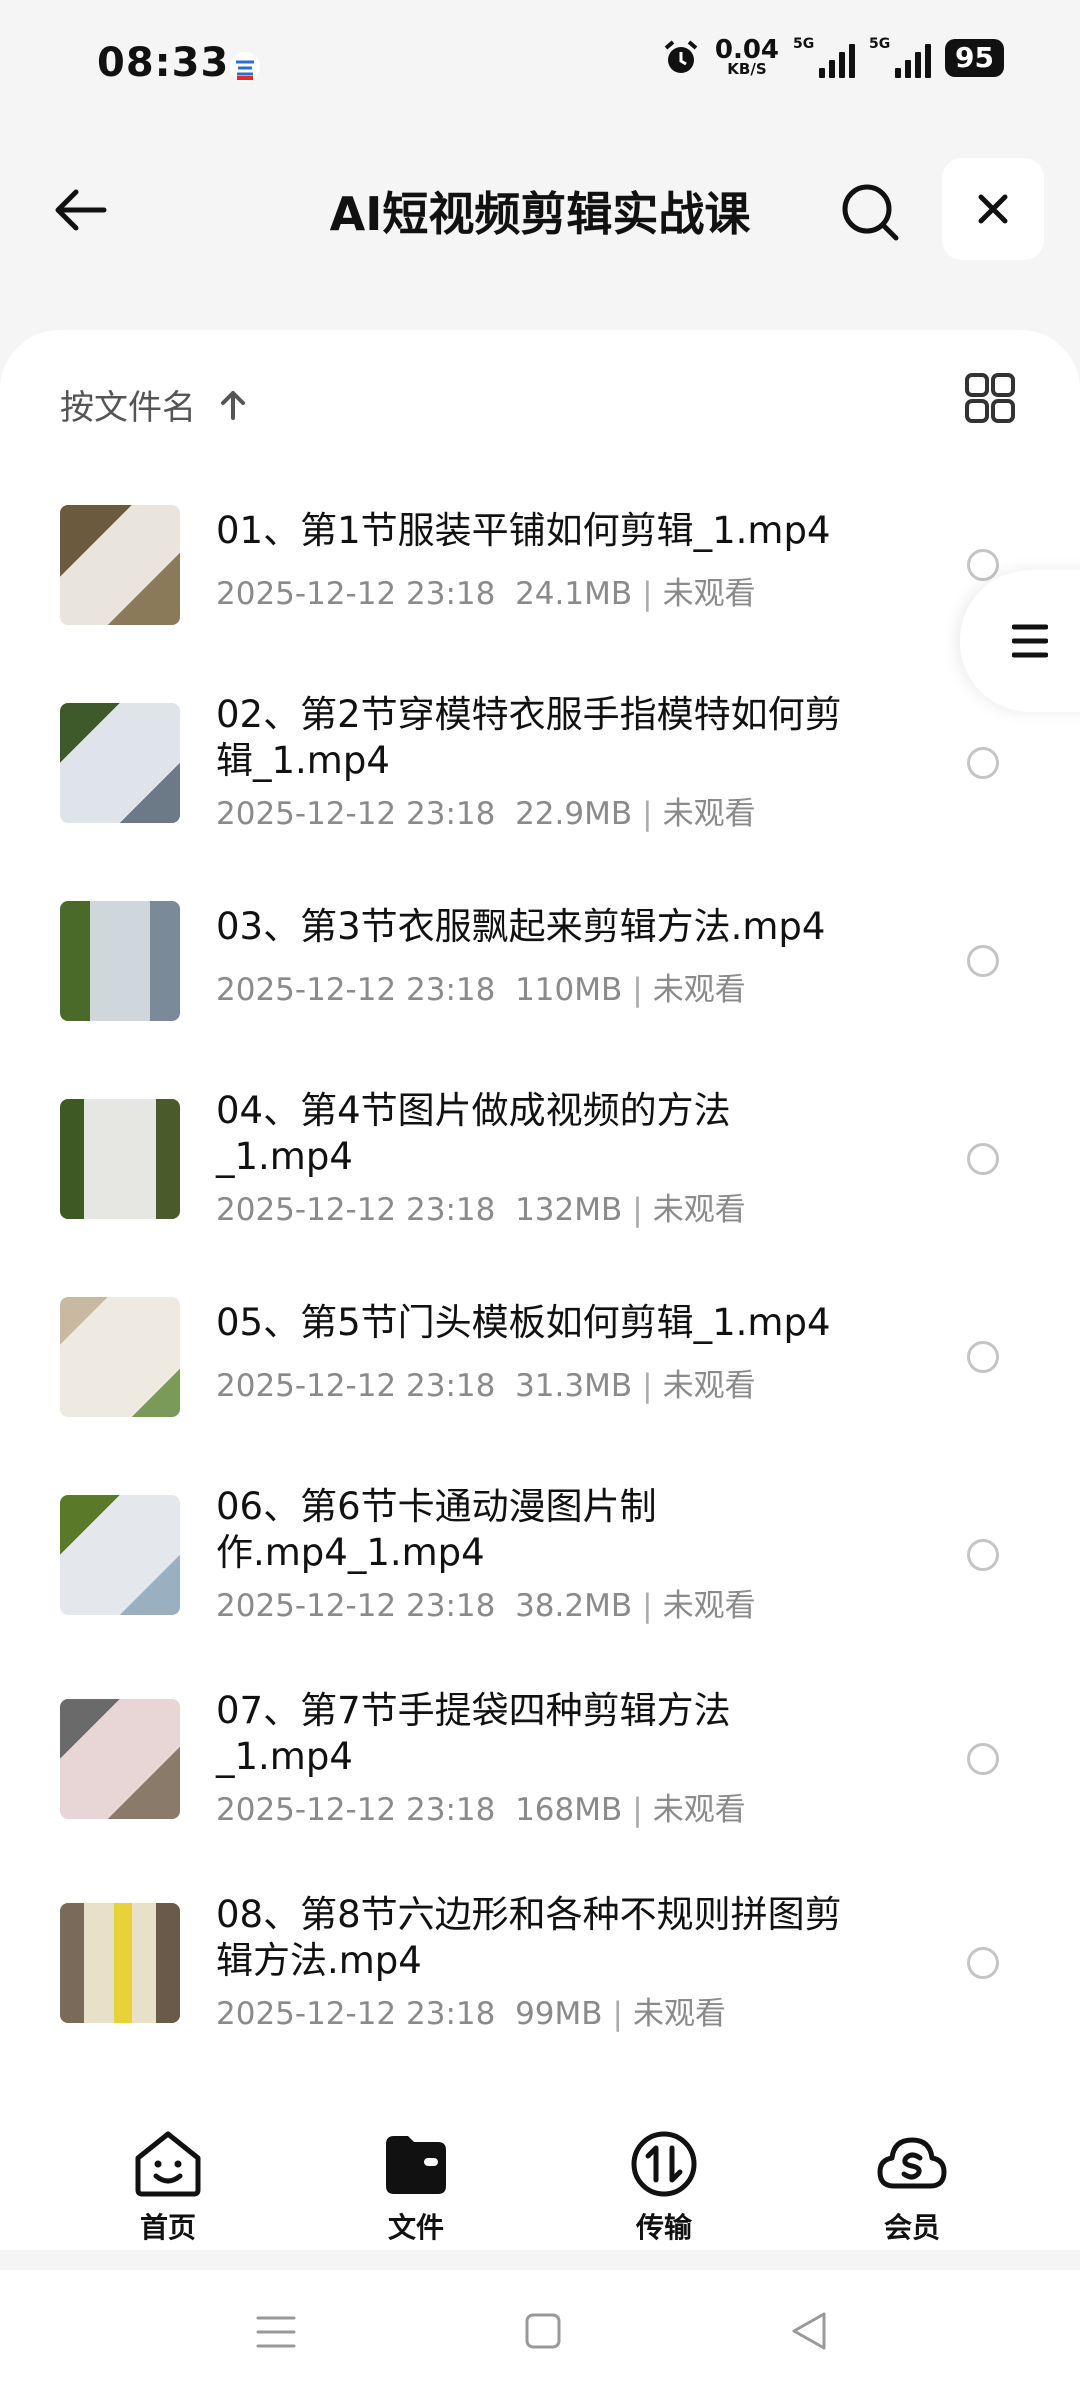  Describe the element at coordinates (974, 58) in the screenshot. I see `battery-indicator: 95` at that location.